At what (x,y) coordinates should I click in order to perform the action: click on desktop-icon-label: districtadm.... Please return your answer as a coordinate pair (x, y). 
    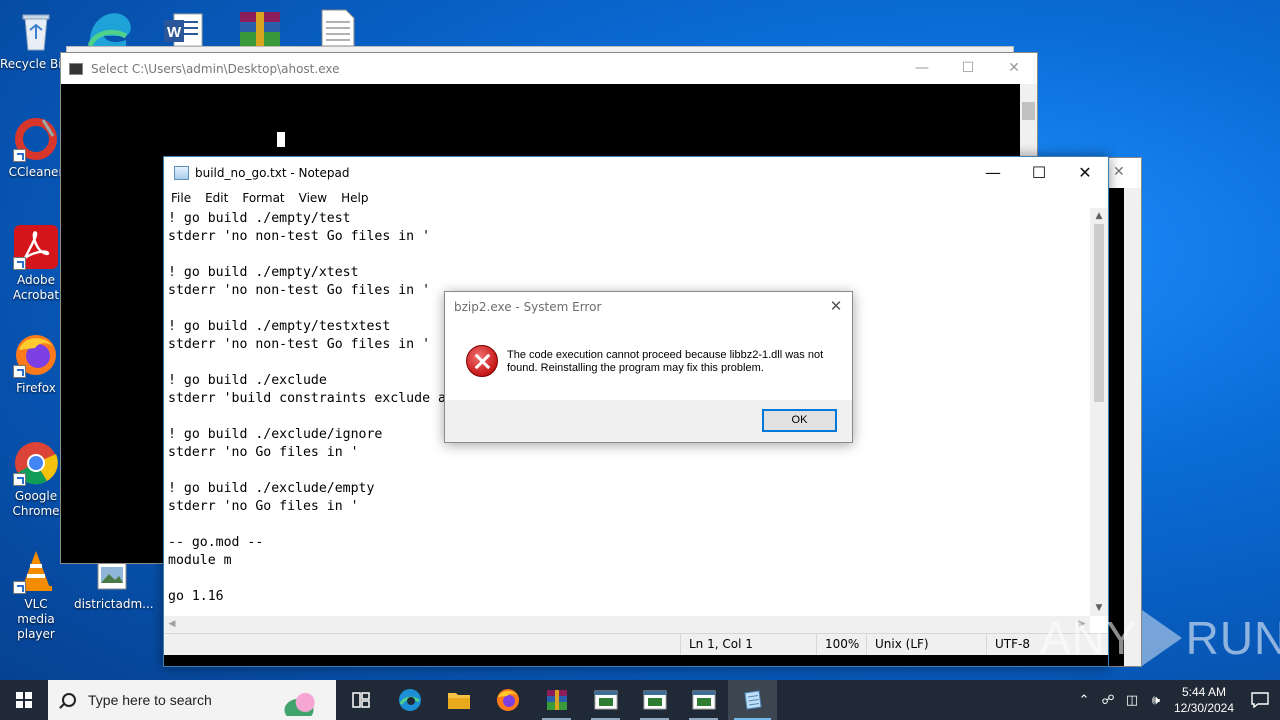
    Looking at the image, I should click on (114, 604).